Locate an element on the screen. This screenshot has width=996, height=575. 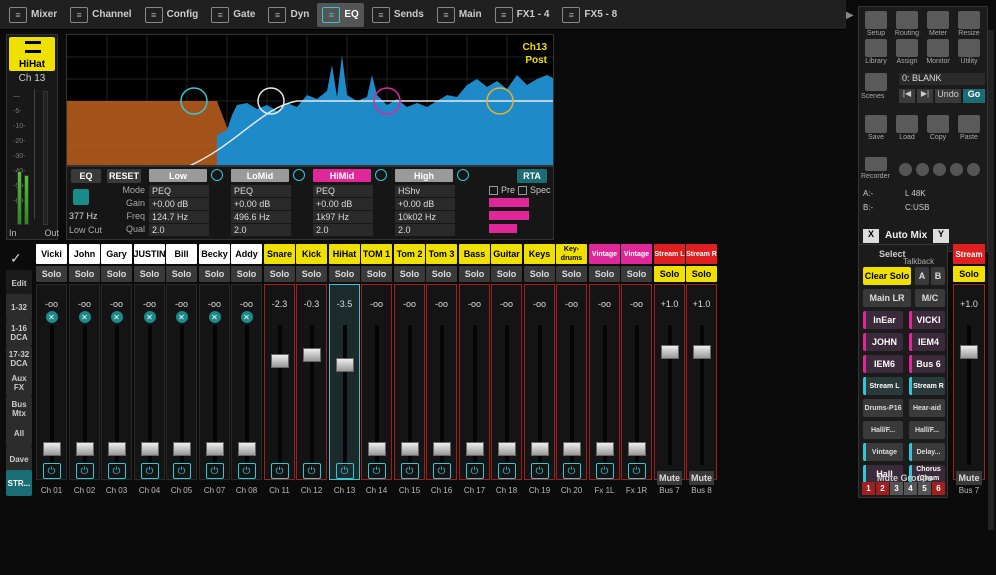
scene-name: 0: BLANK is located at coordinates (942, 79).